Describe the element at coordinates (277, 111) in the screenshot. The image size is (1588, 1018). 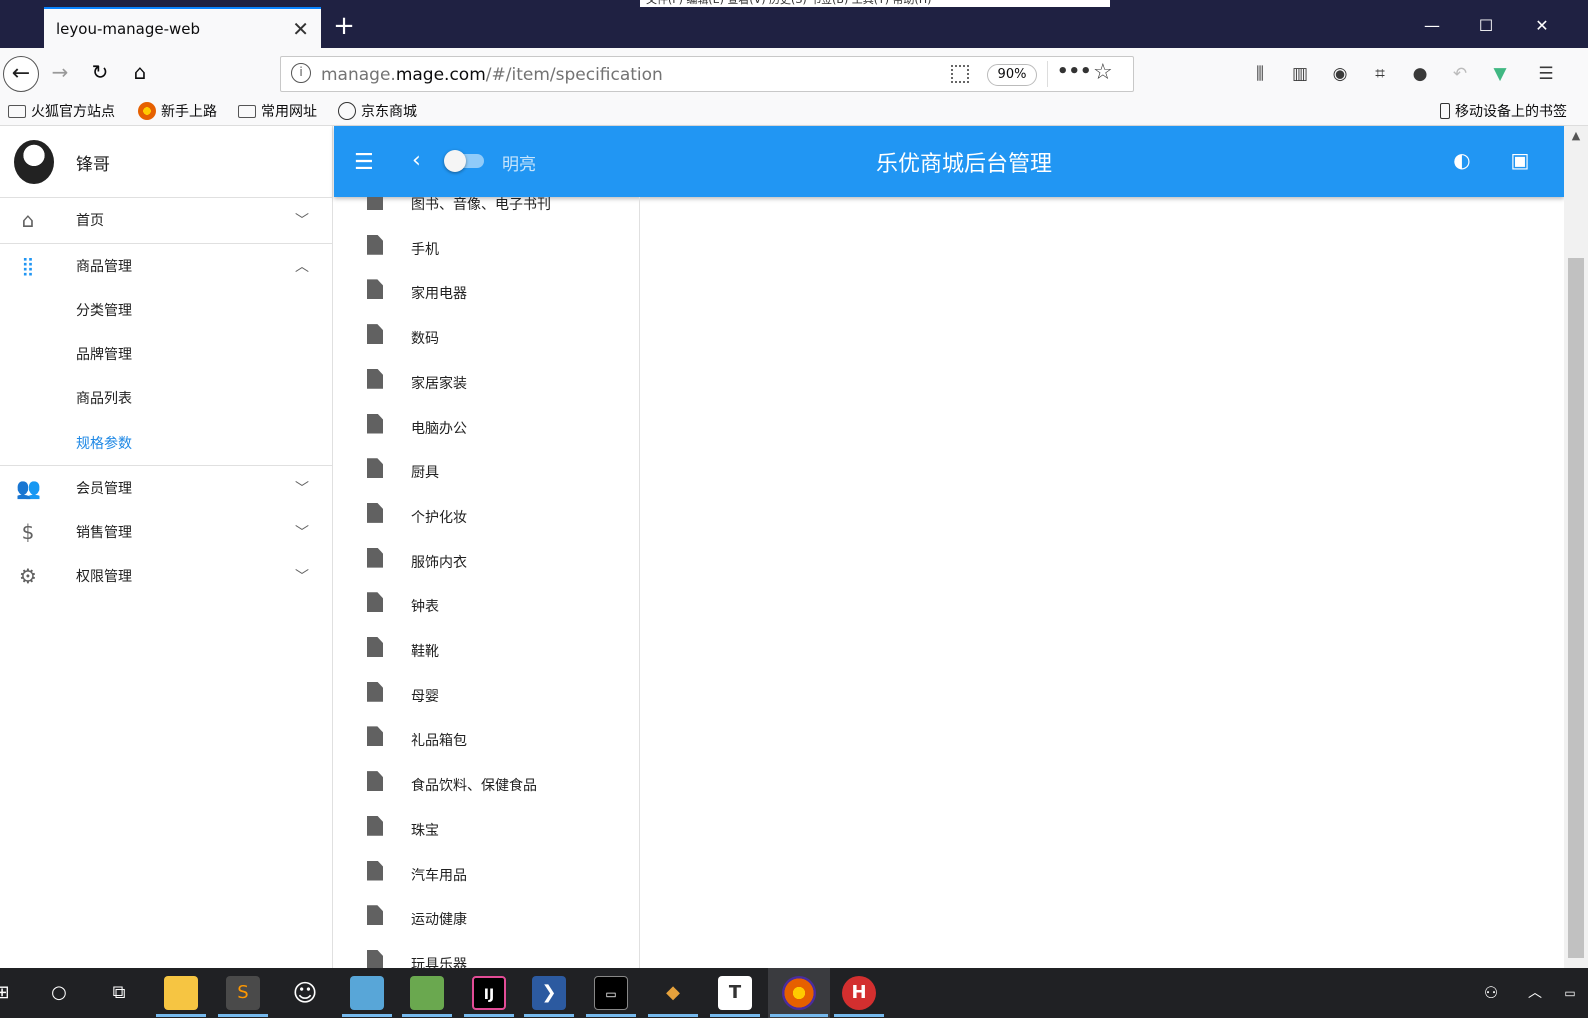
I see `bookmark-item: 常用网址` at that location.